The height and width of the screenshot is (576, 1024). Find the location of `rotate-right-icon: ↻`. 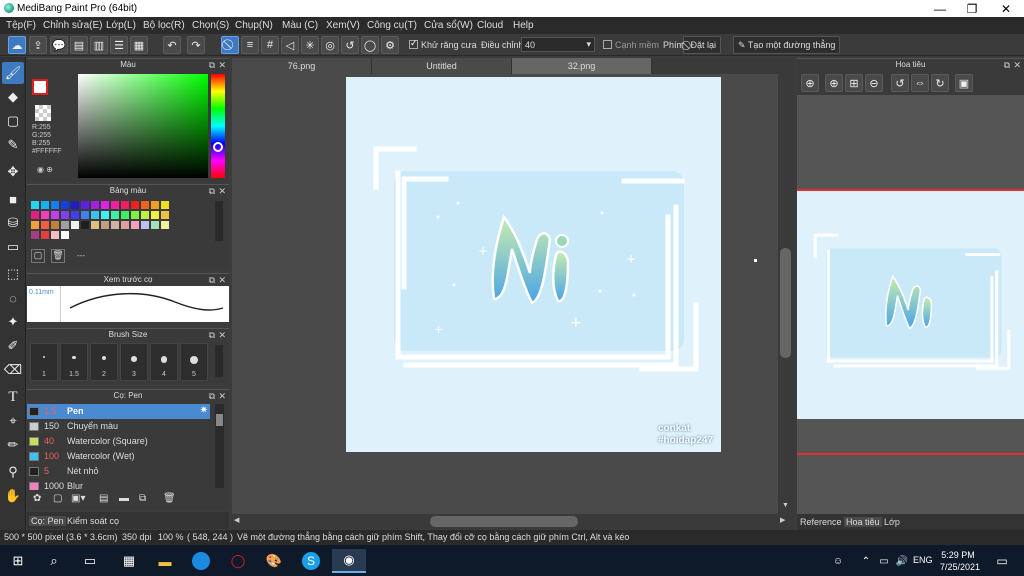

rotate-right-icon: ↻ is located at coordinates (940, 83).